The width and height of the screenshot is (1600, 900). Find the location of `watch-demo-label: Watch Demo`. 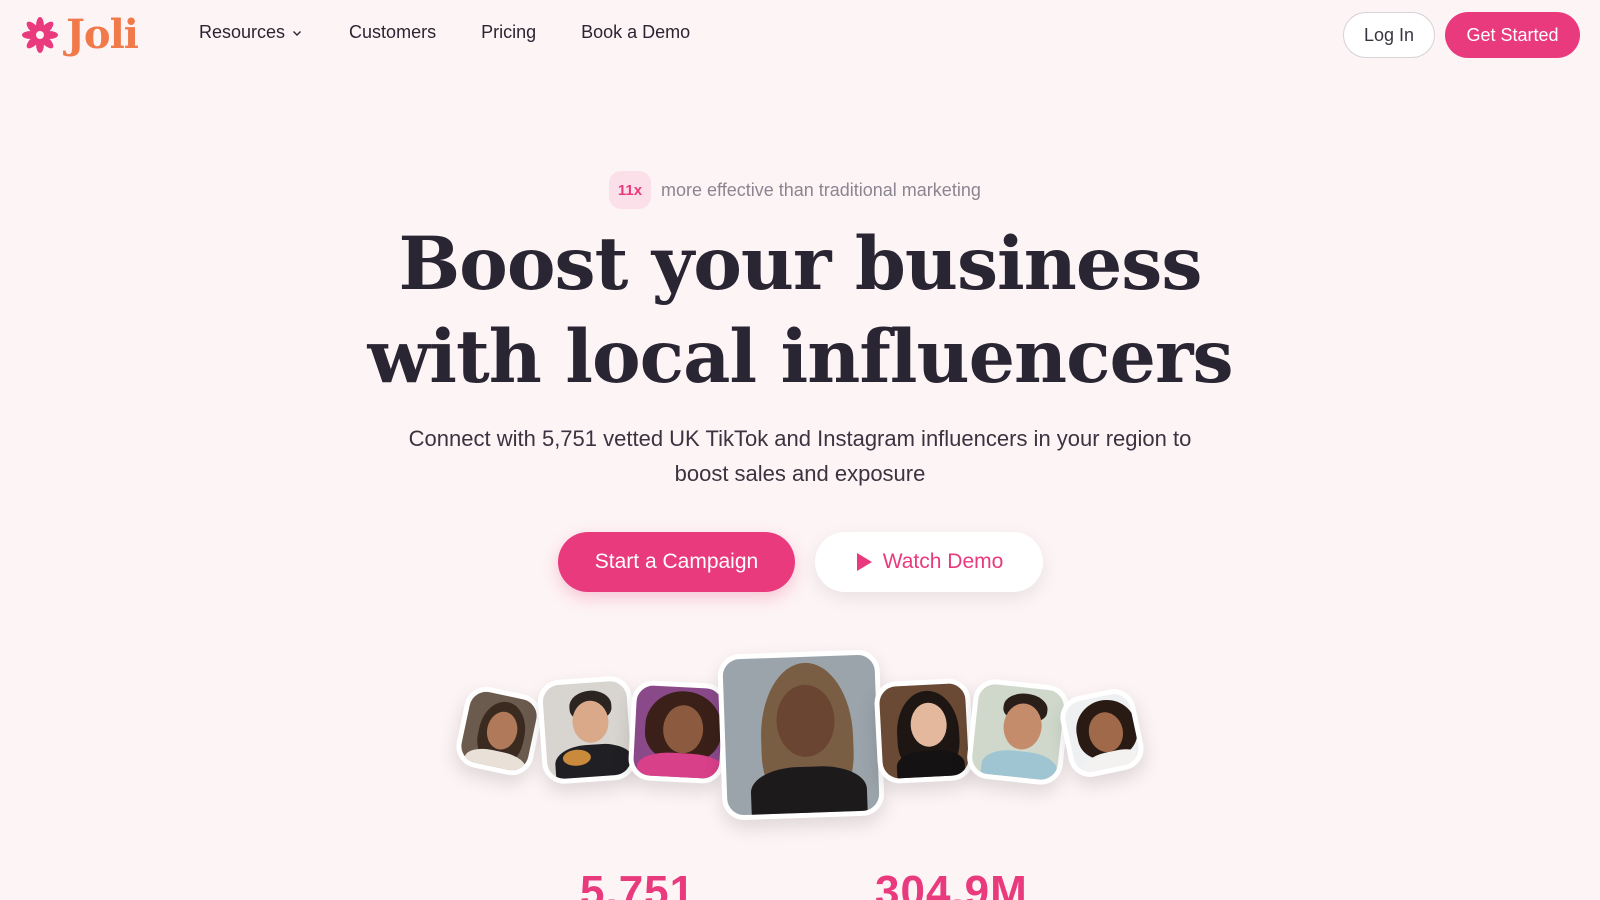

watch-demo-label: Watch Demo is located at coordinates (943, 561).